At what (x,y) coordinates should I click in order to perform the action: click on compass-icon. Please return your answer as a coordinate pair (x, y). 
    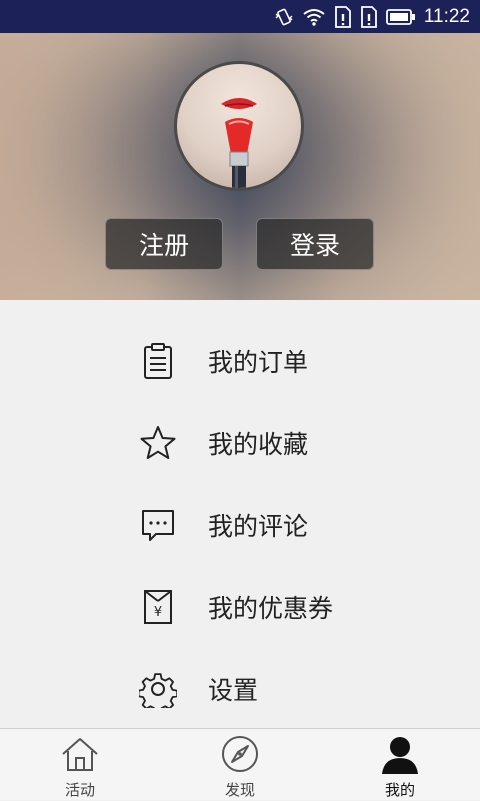
    Looking at the image, I should click on (240, 754).